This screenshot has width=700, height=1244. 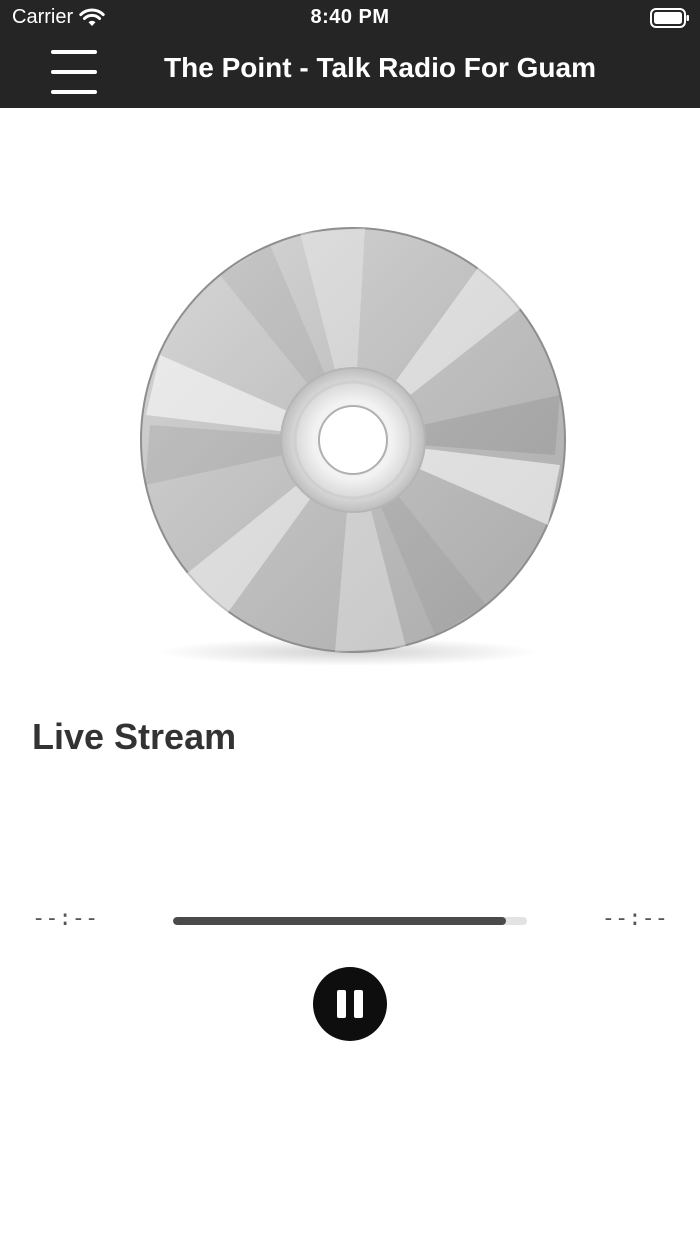 I want to click on page-title: The Point - Talk Radio For Guam, so click(x=380, y=67).